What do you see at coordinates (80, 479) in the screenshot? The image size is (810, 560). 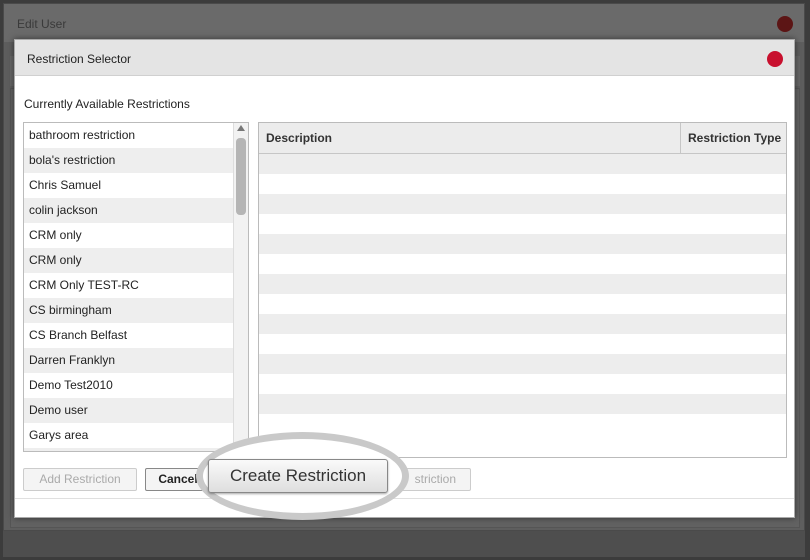 I see `add-restriction-button: Add Restriction` at bounding box center [80, 479].